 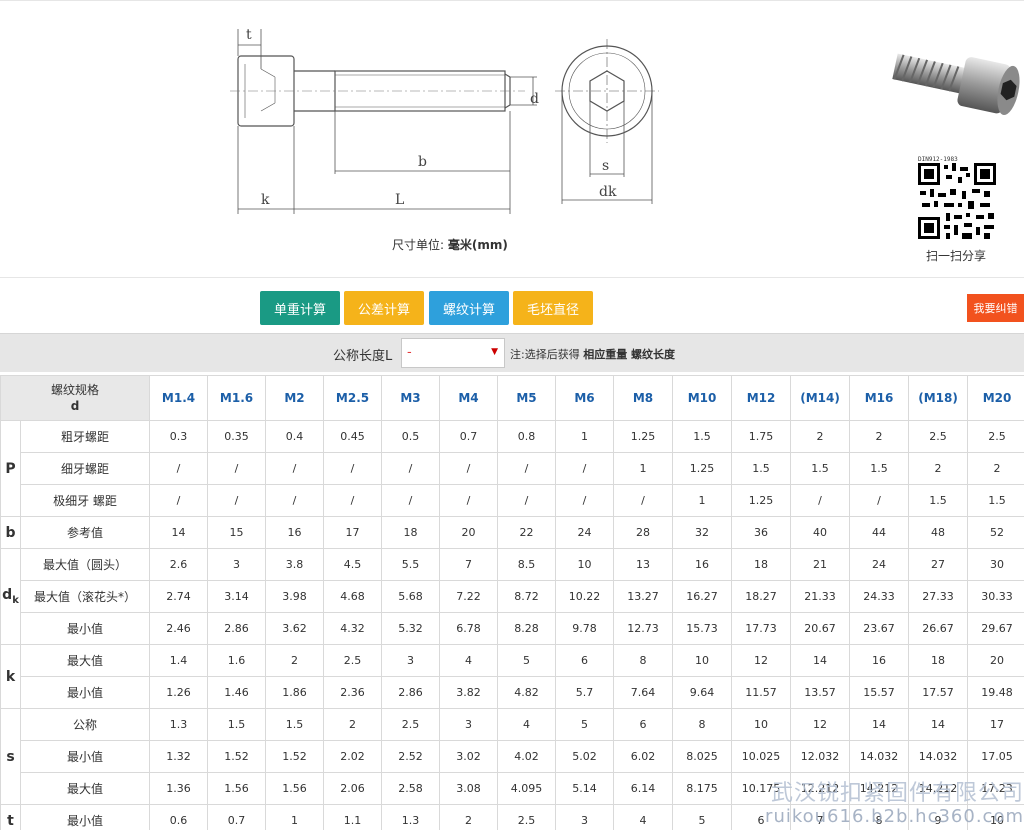 What do you see at coordinates (179, 596) in the screenshot?
I see `table-cell: 2.74` at bounding box center [179, 596].